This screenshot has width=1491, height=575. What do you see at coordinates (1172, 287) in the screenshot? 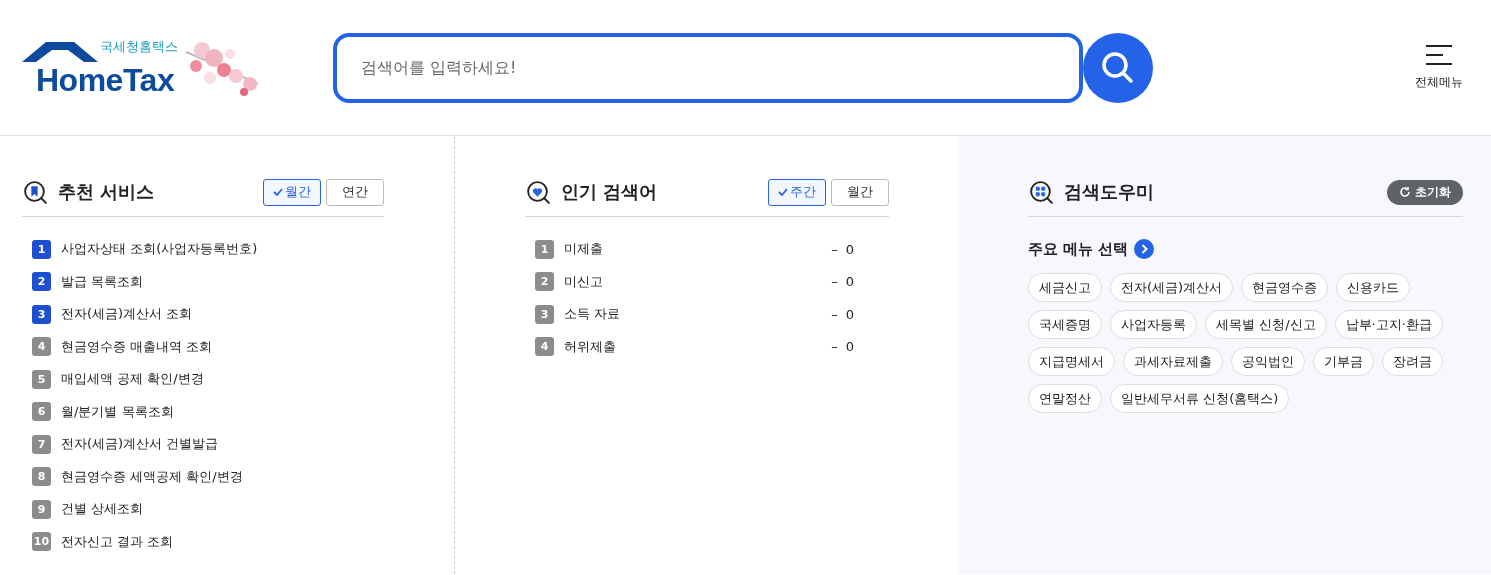
I see `menu-chip: 전자(세금)계산서` at bounding box center [1172, 287].